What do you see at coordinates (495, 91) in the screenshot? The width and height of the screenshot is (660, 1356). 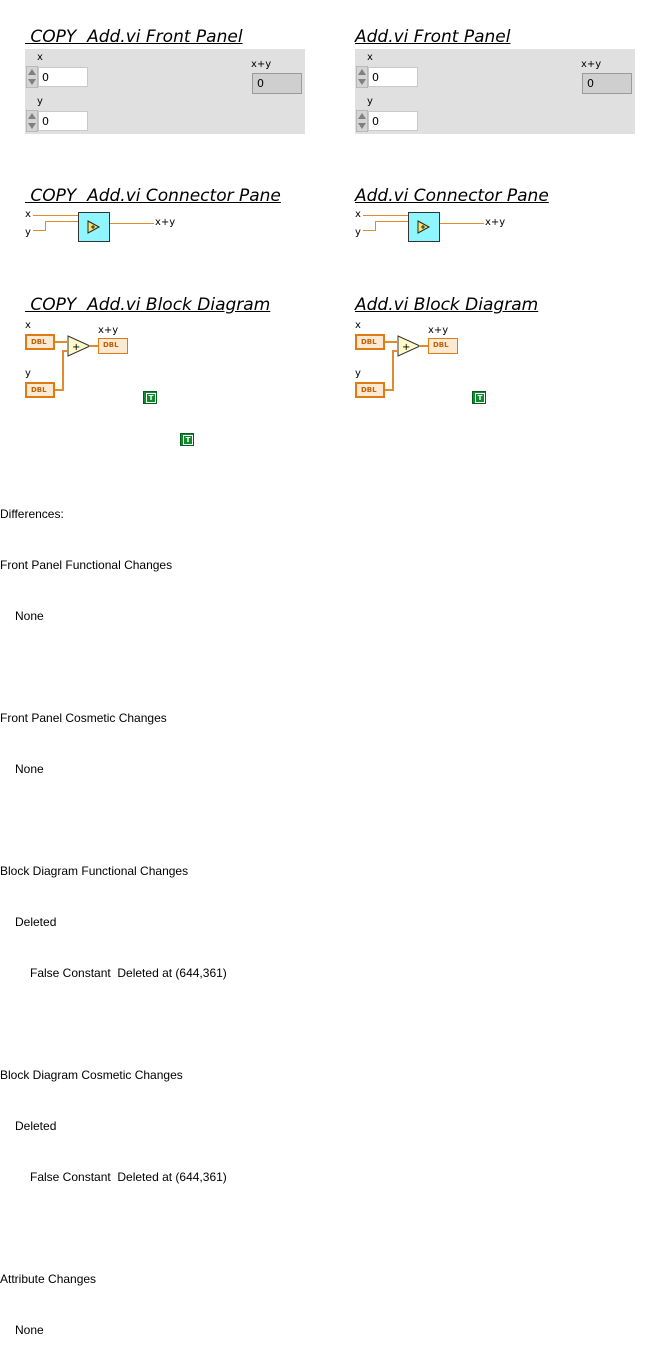 I see `orig-front-panel: x 0 y 0 x+y 0` at bounding box center [495, 91].